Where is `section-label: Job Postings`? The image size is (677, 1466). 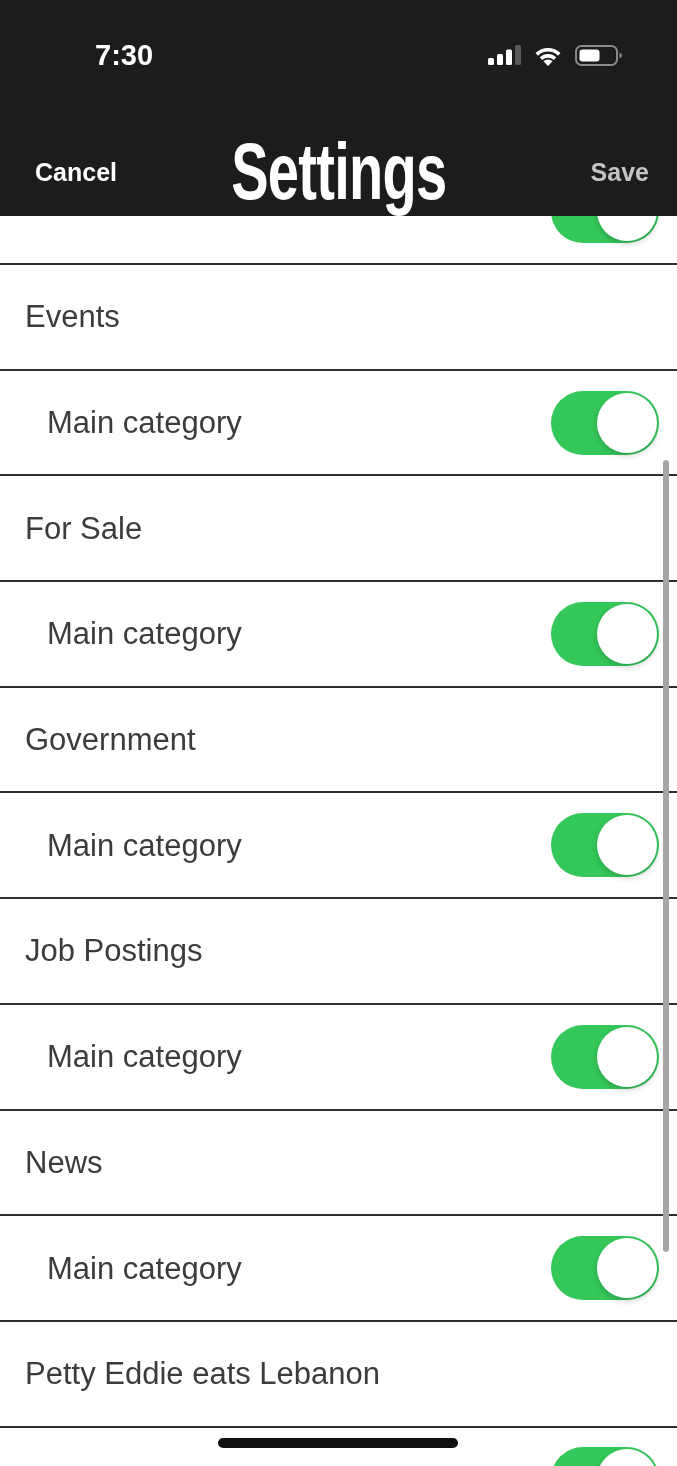 section-label: Job Postings is located at coordinates (114, 951).